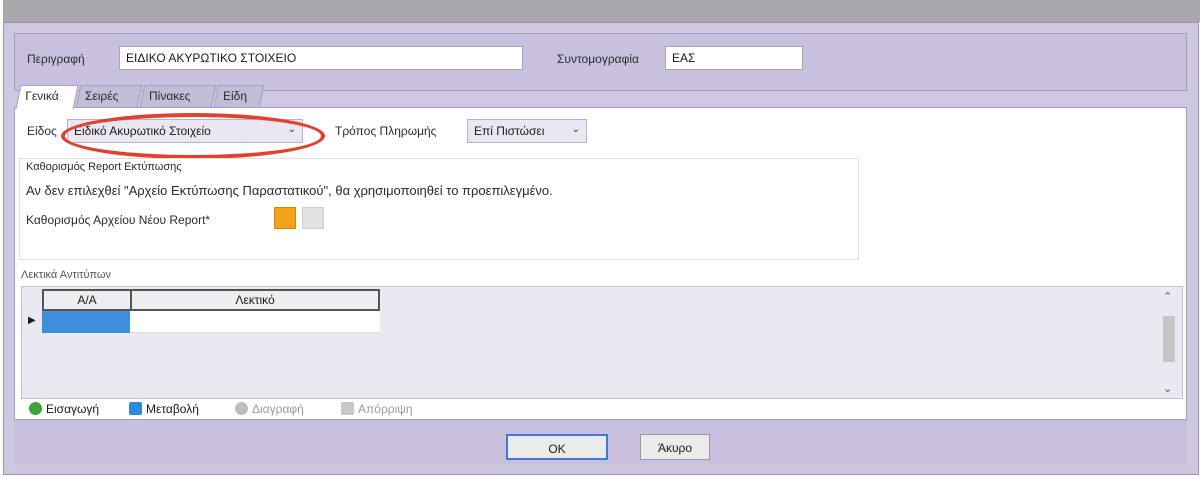  I want to click on reject-label: Απόρριψη, so click(385, 409).